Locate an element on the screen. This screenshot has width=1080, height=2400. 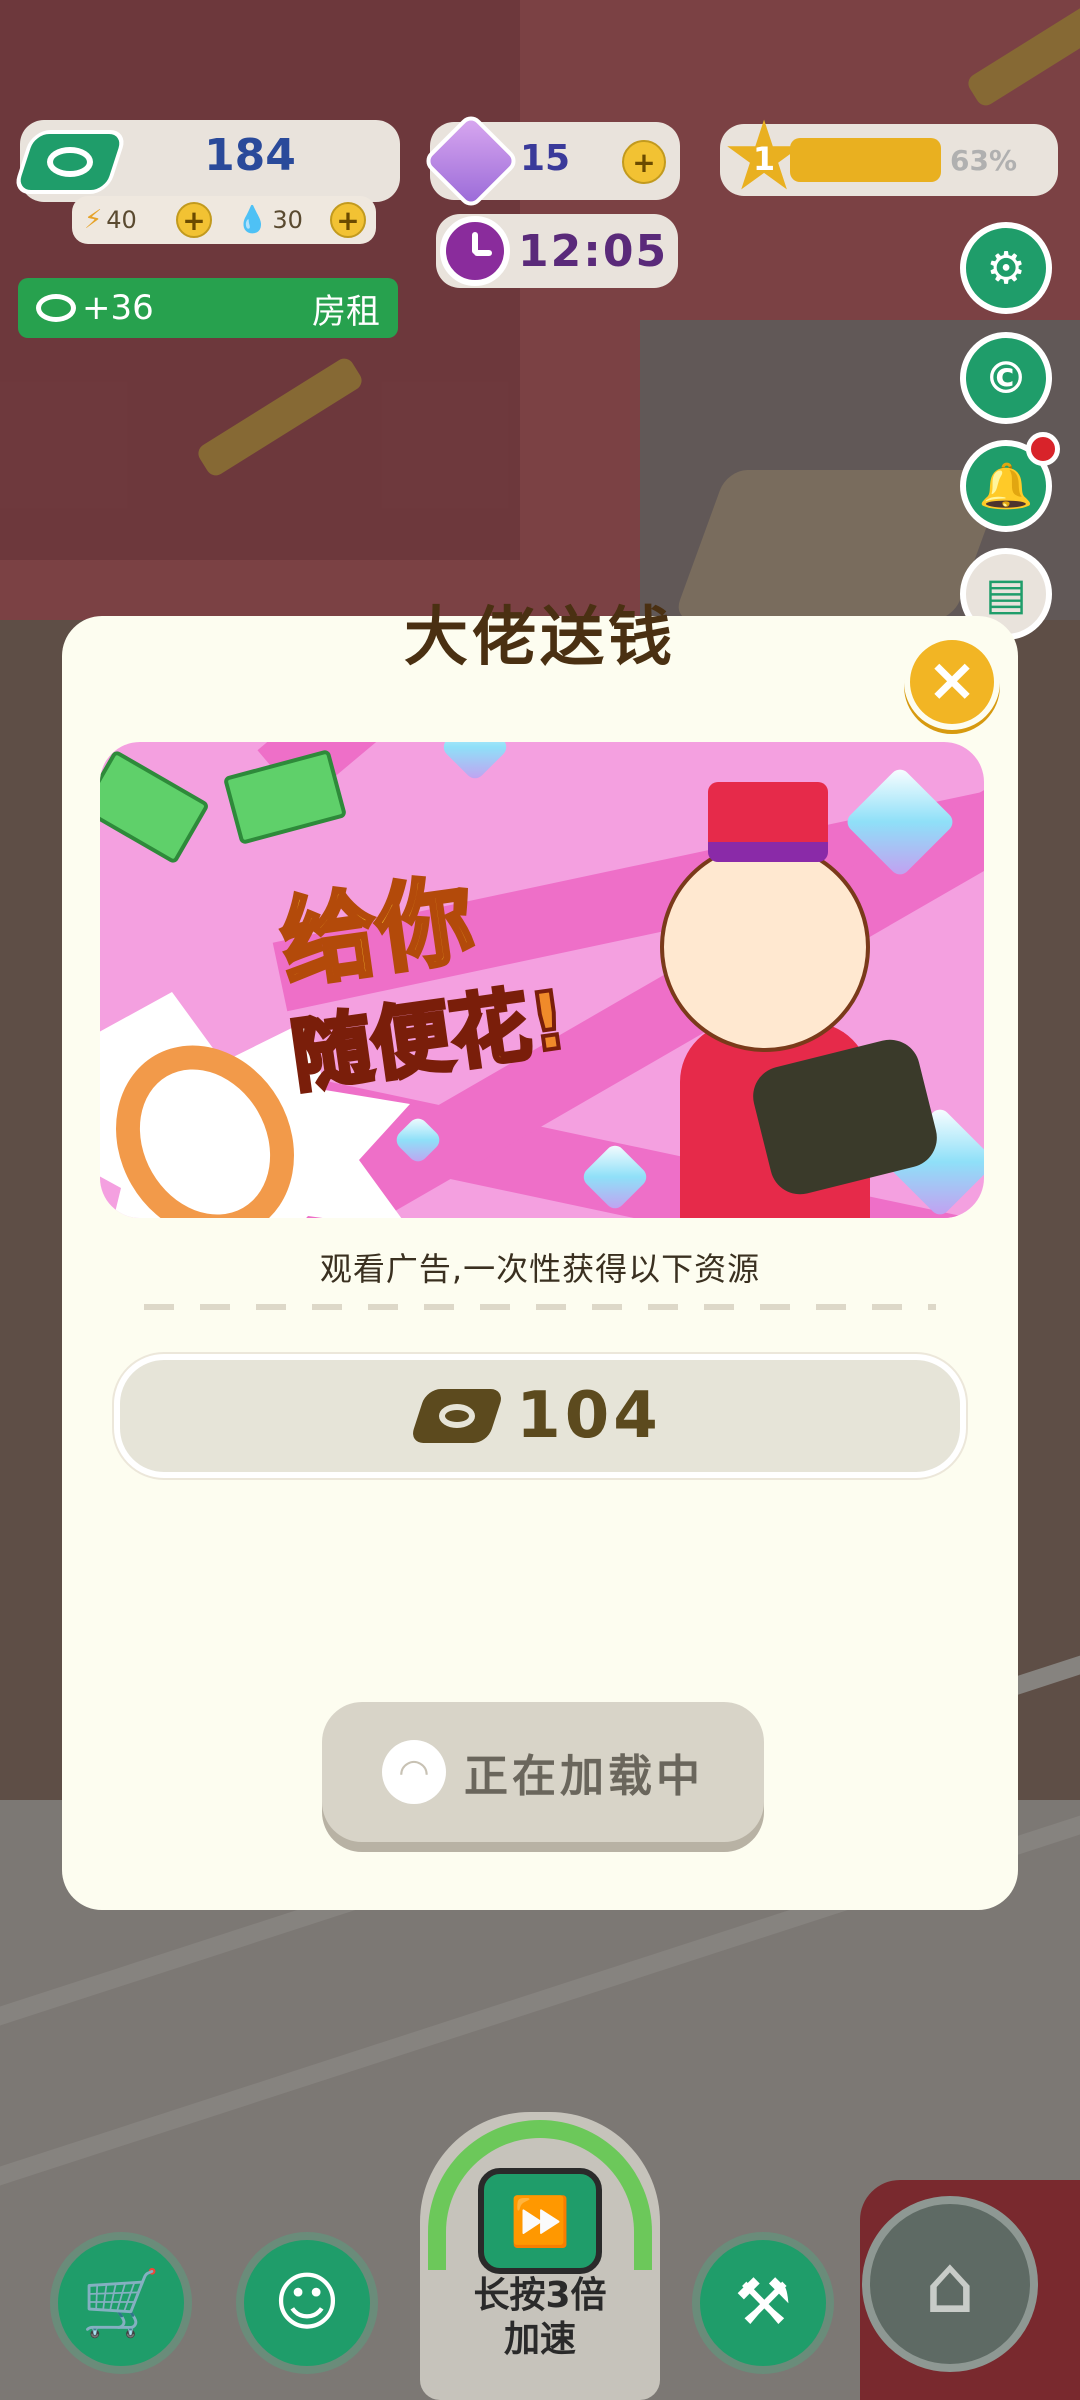
cart-icon: 🛒 is located at coordinates (121, 2303).